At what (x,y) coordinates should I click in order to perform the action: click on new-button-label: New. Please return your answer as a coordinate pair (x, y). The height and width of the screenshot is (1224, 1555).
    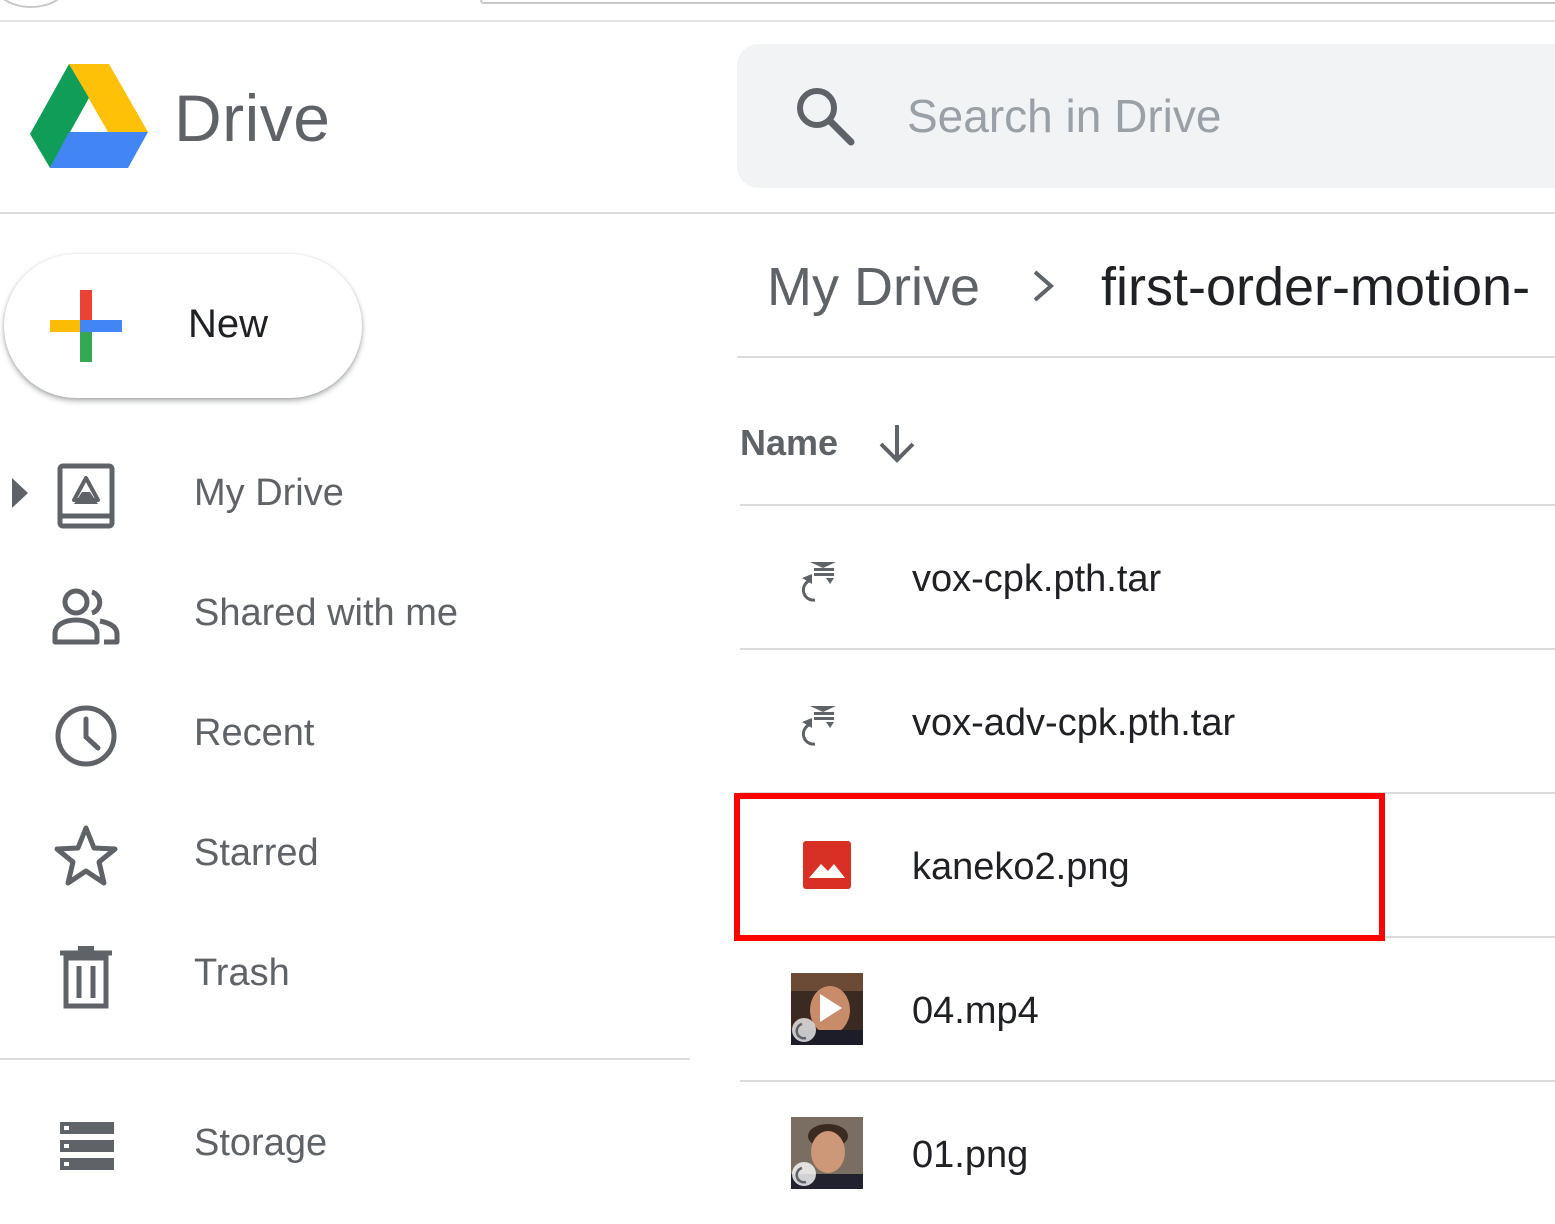
    Looking at the image, I should click on (228, 324).